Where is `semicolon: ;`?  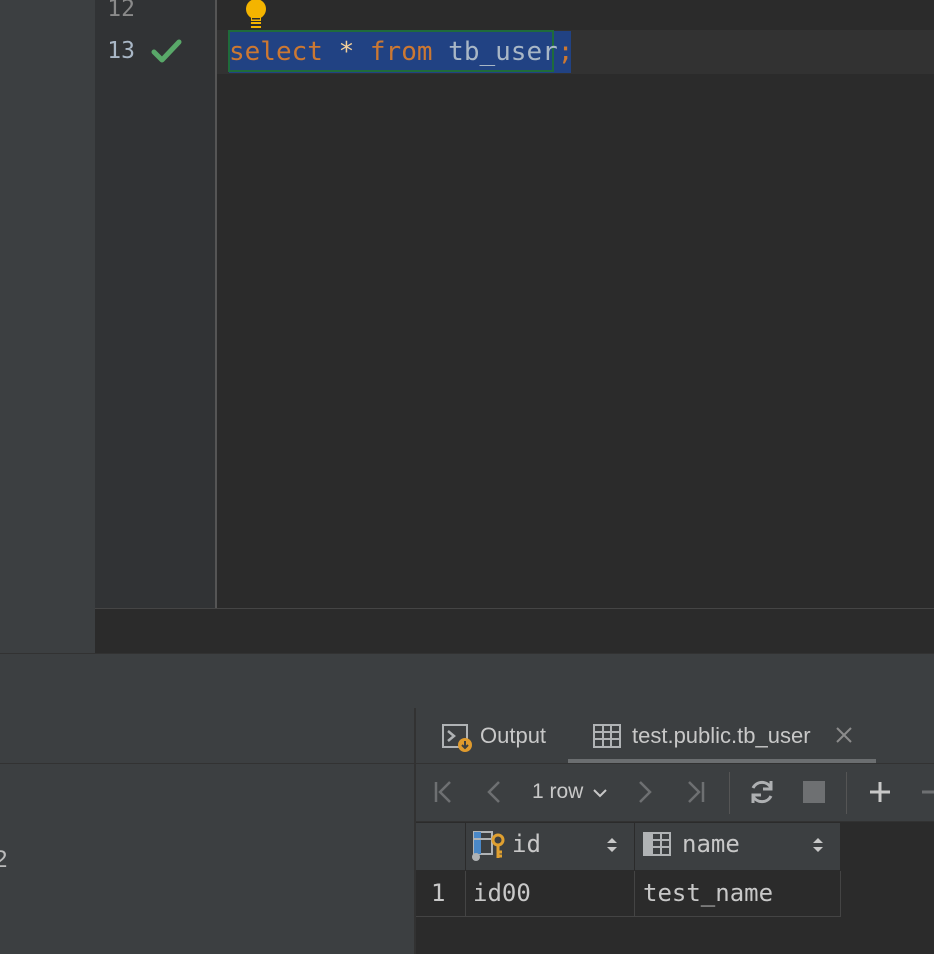 semicolon: ; is located at coordinates (565, 52).